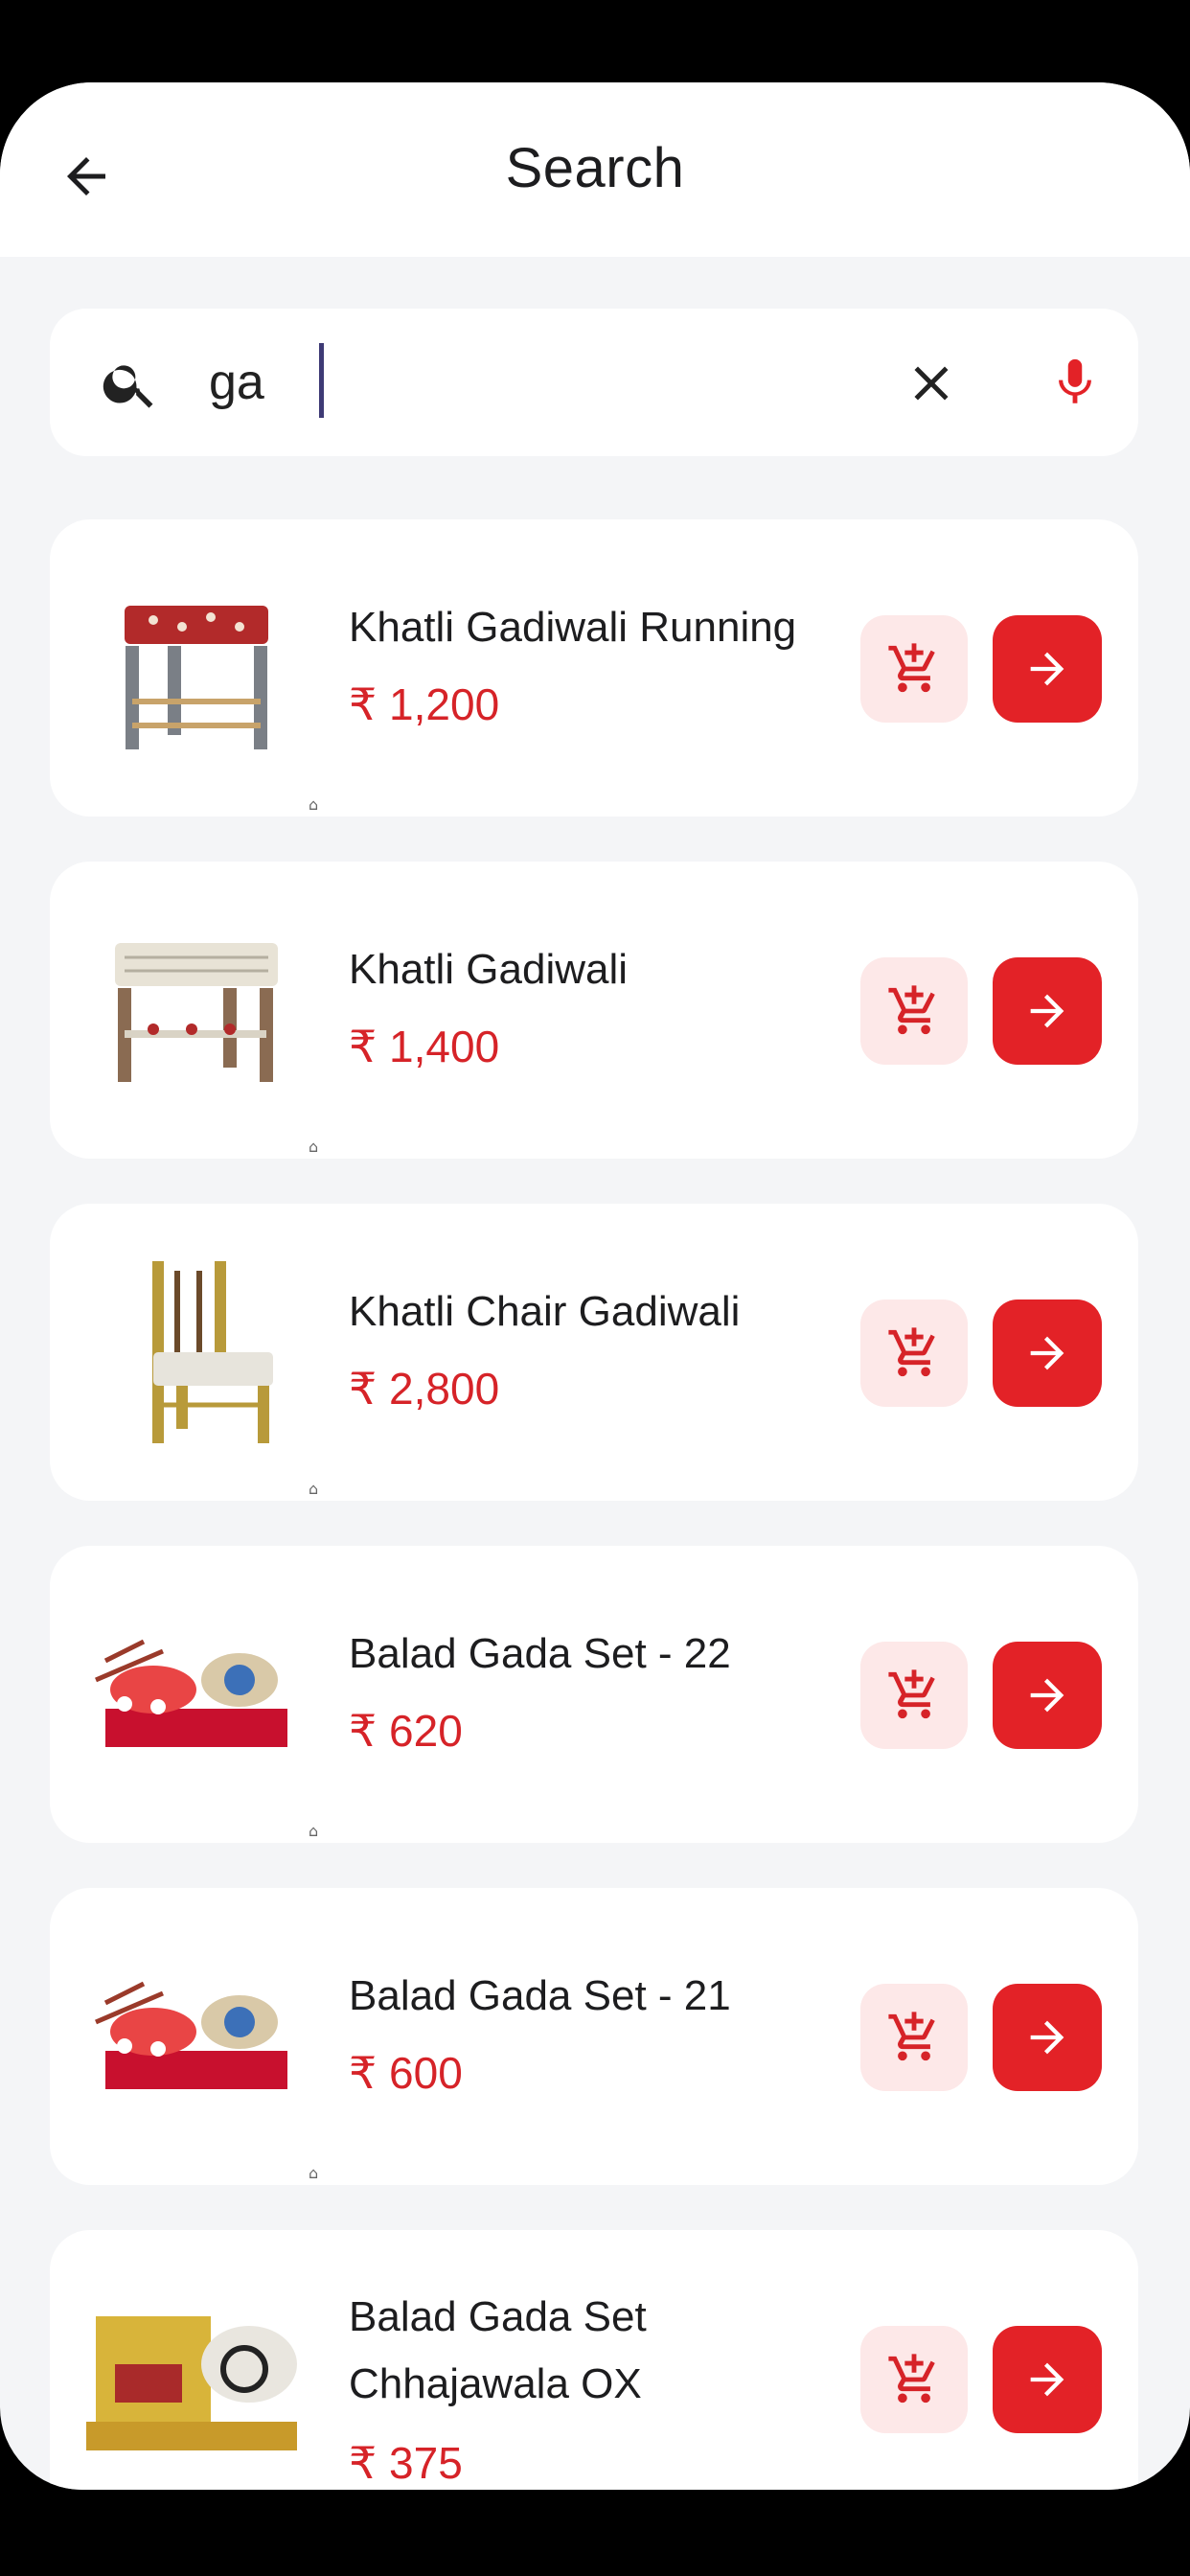 This screenshot has width=1190, height=2576. What do you see at coordinates (321, 380) in the screenshot?
I see `text-cursor` at bounding box center [321, 380].